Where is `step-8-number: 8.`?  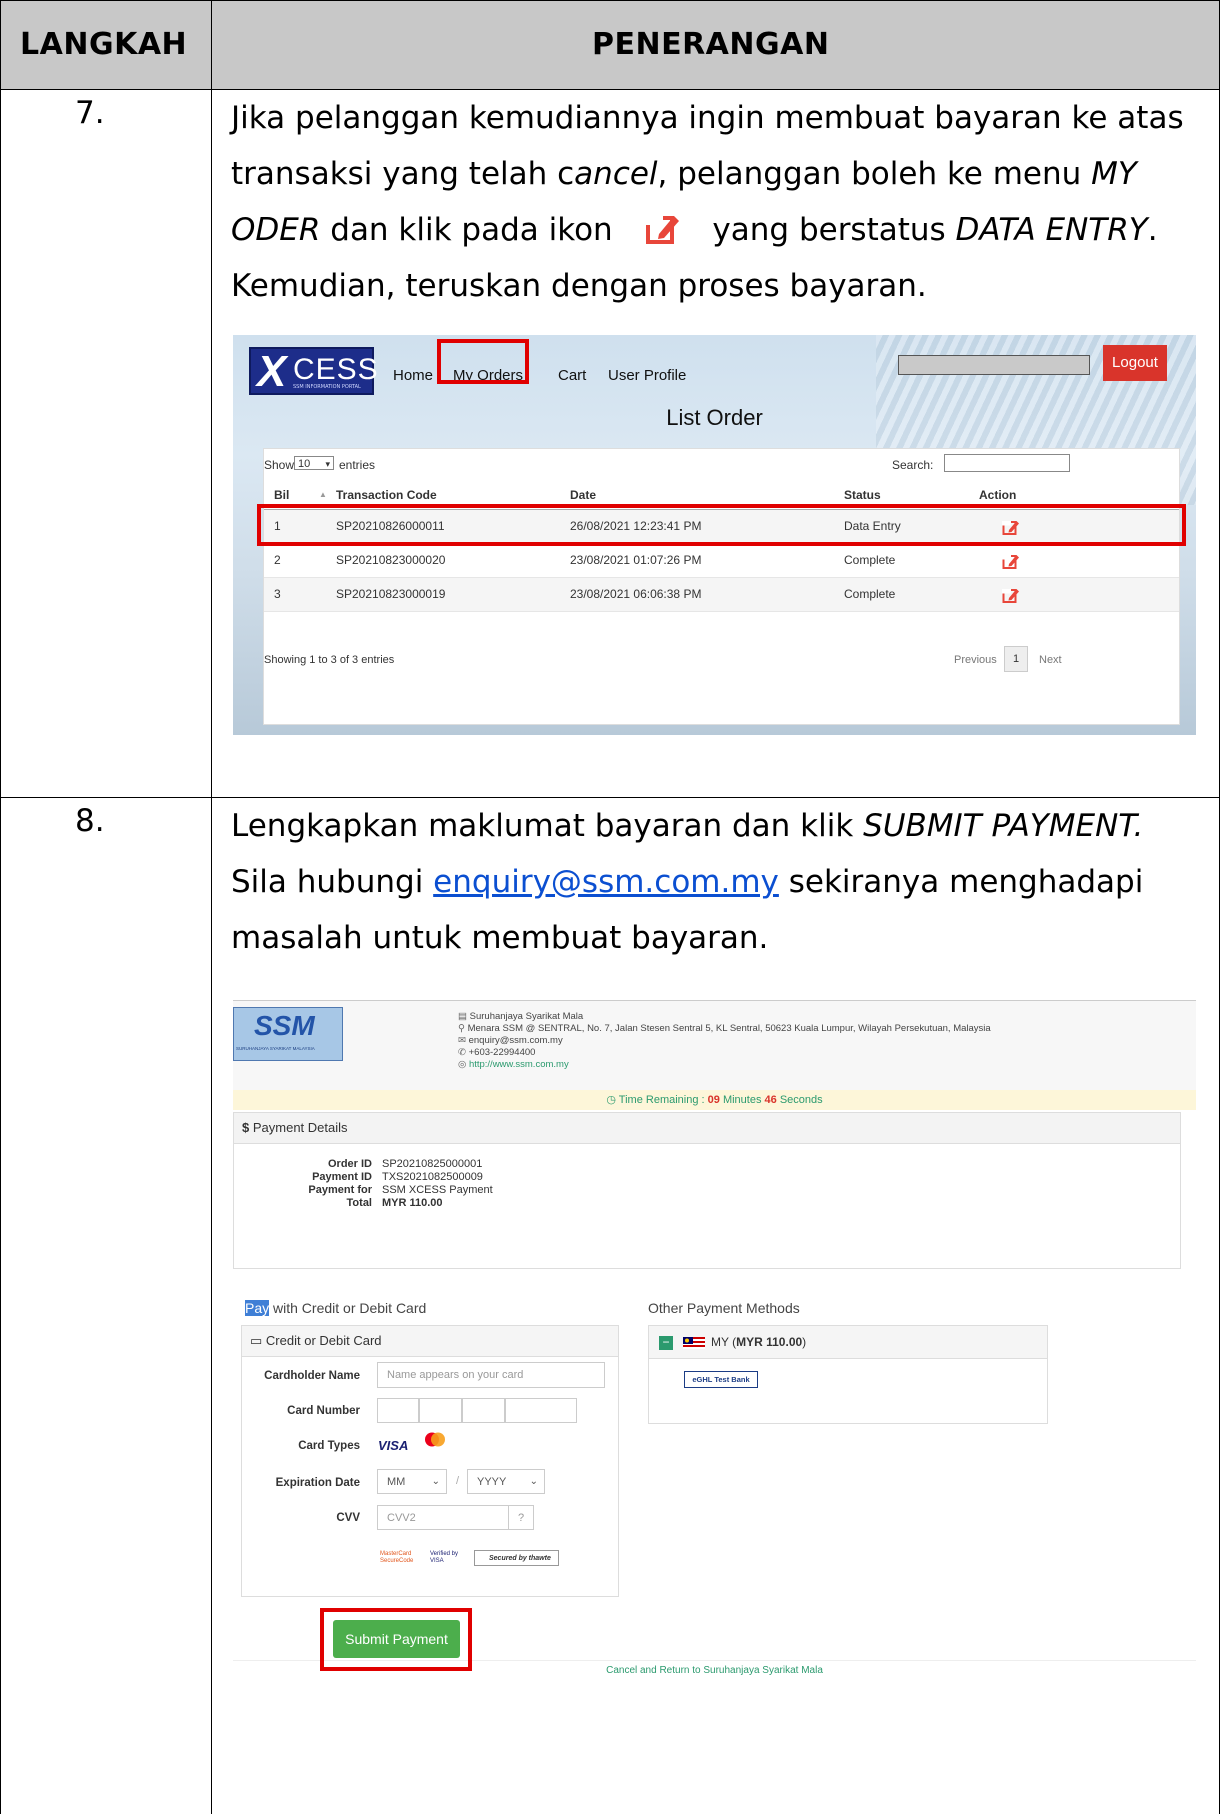 step-8-number: 8. is located at coordinates (90, 821).